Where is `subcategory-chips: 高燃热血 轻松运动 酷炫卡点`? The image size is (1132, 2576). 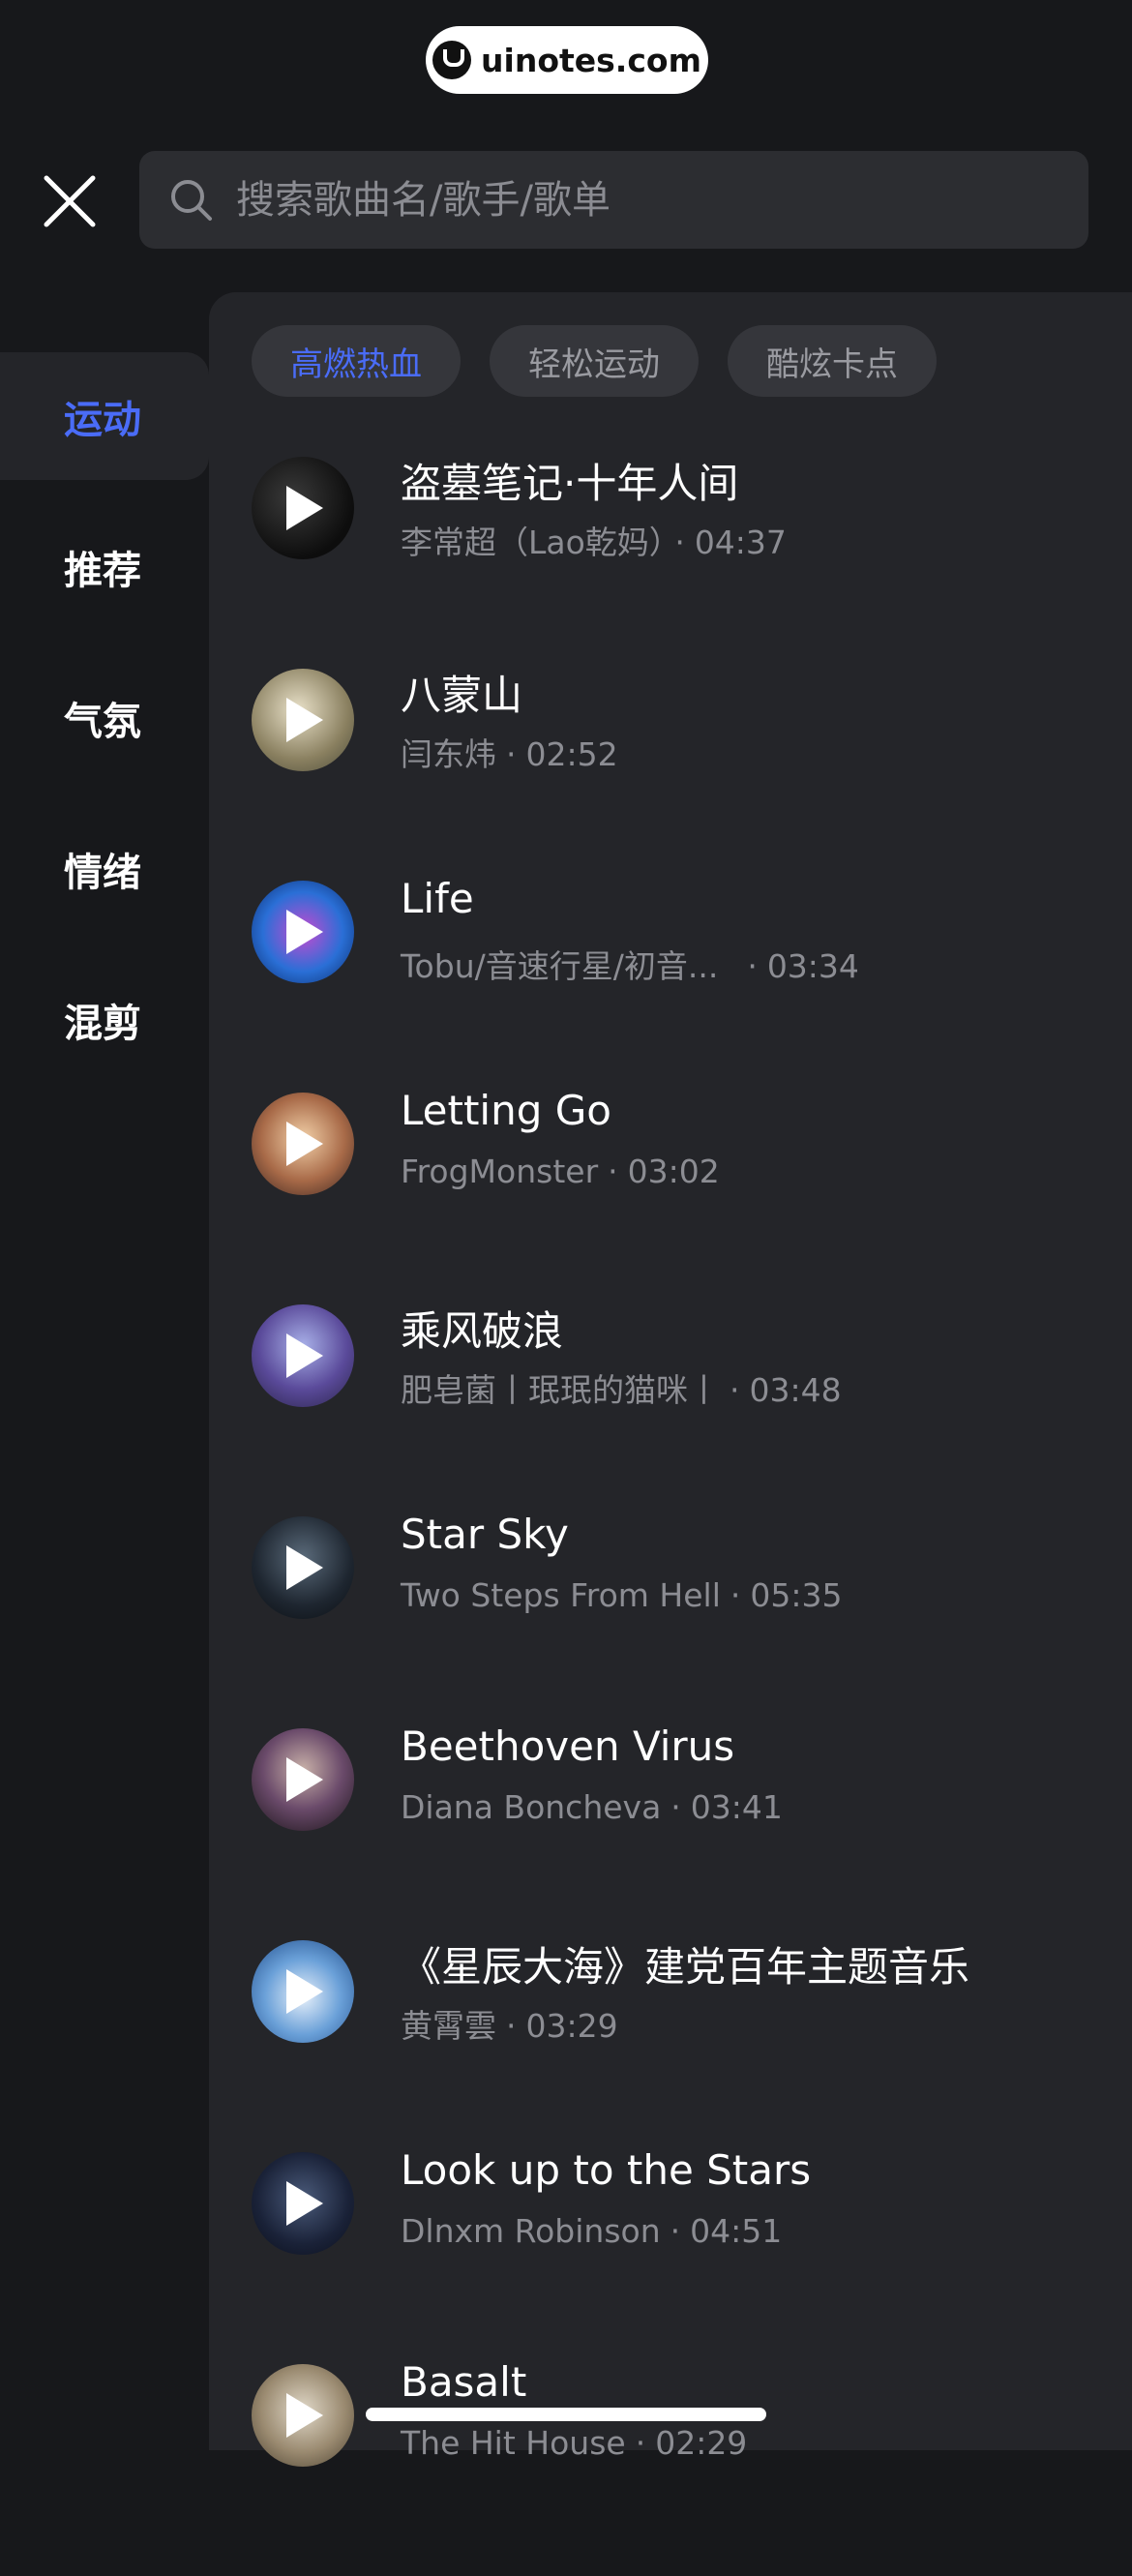 subcategory-chips: 高燃热血 轻松运动 酷炫卡点 is located at coordinates (609, 361).